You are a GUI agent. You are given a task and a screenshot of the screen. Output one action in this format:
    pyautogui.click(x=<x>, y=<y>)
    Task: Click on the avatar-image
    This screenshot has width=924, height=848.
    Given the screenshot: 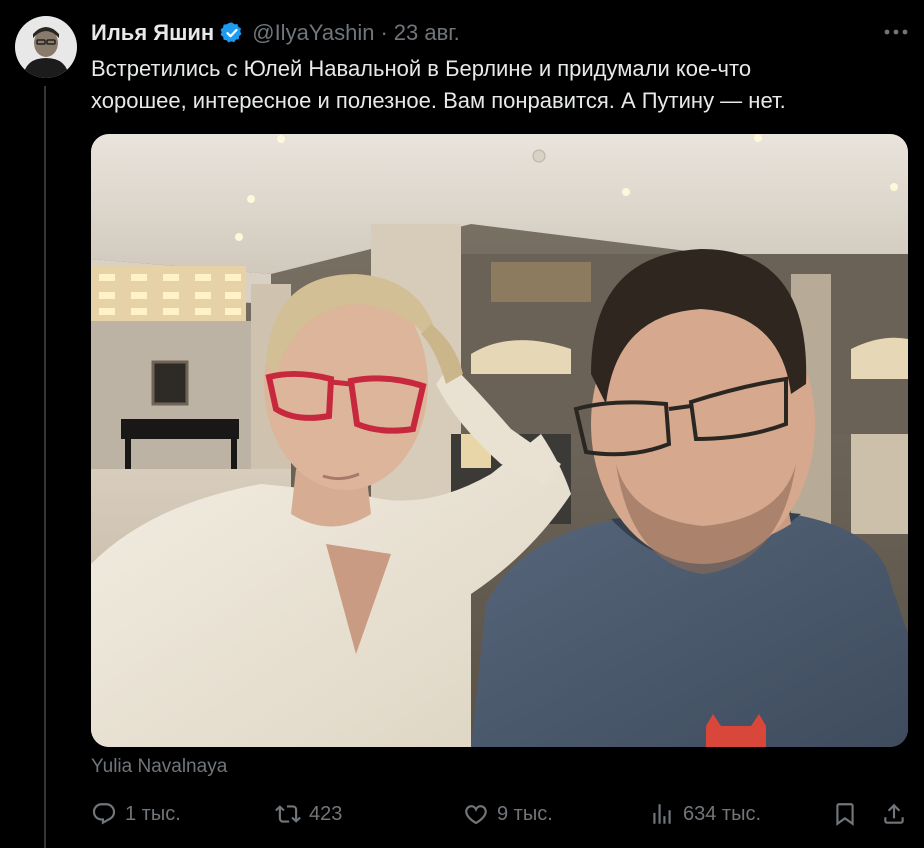 What is the action you would take?
    pyautogui.click(x=46, y=47)
    